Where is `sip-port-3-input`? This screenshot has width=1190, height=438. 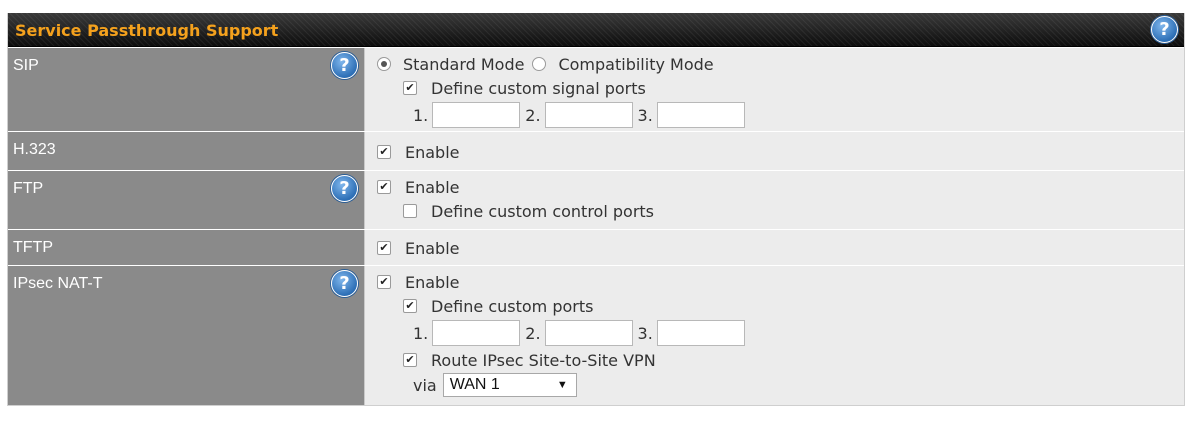
sip-port-3-input is located at coordinates (700, 115).